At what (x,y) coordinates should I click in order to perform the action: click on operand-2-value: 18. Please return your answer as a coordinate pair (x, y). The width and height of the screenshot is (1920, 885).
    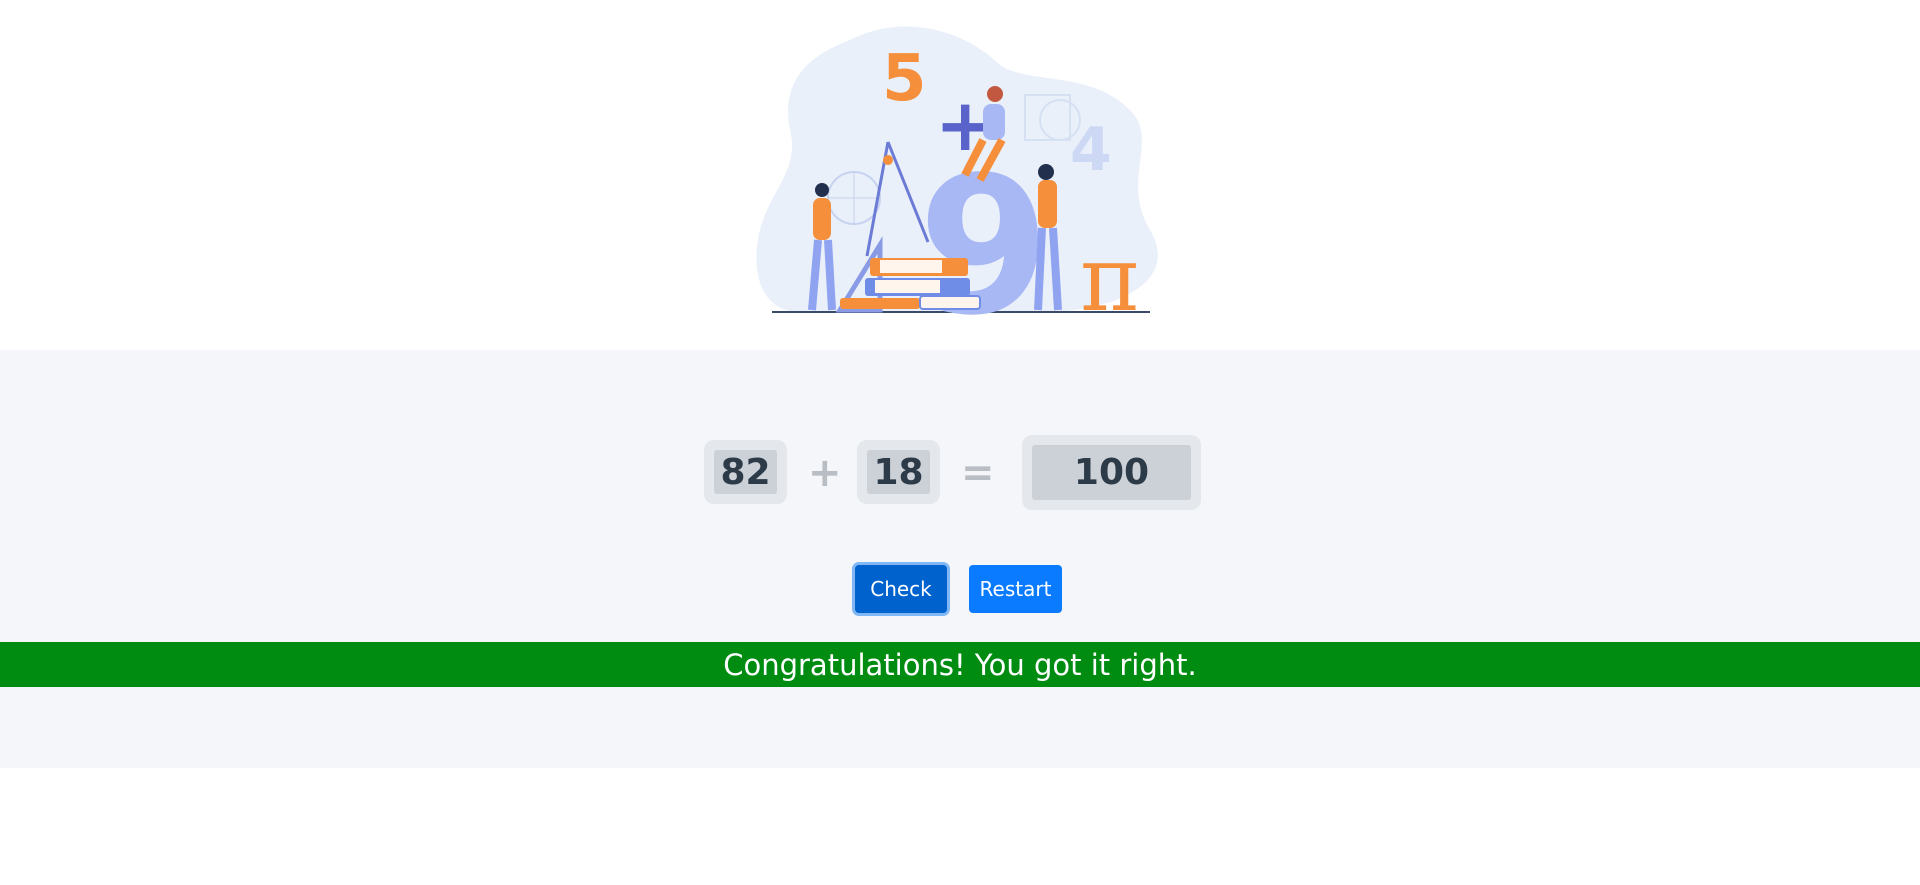
    Looking at the image, I should click on (898, 472).